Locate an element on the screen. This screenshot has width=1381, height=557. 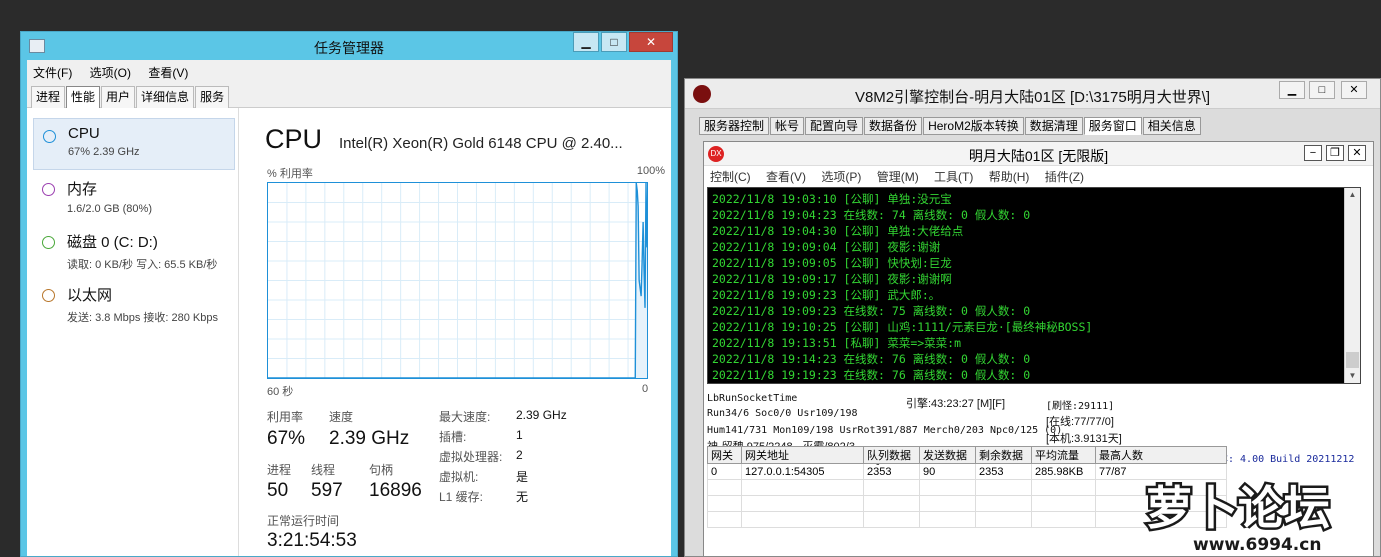
engine-uptime: 引擎:43:23:27 [M][F] is located at coordinates (956, 404).